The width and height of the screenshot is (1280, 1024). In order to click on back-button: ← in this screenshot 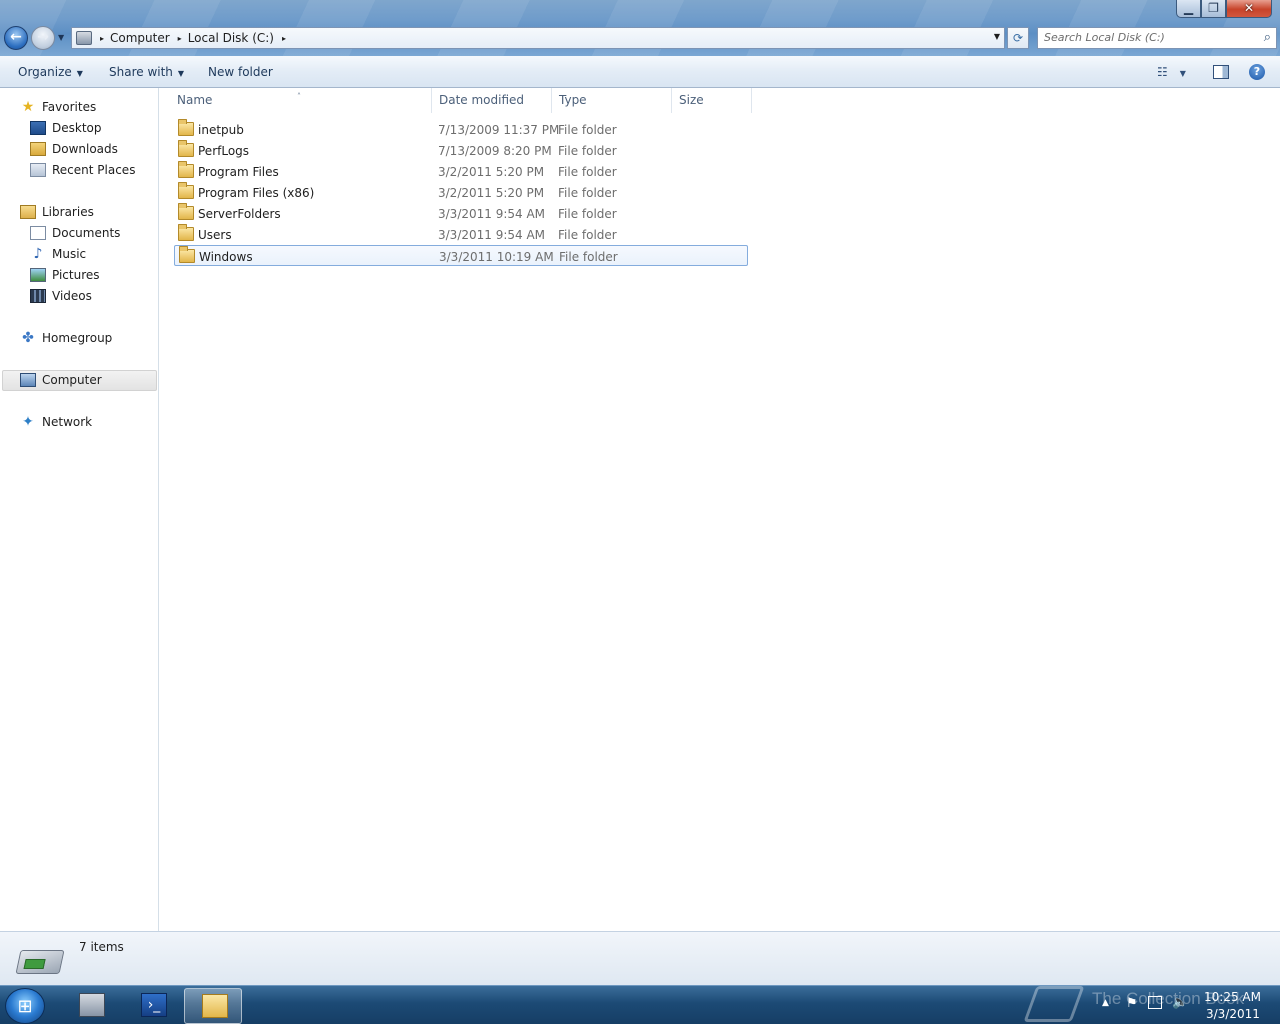, I will do `click(16, 38)`.